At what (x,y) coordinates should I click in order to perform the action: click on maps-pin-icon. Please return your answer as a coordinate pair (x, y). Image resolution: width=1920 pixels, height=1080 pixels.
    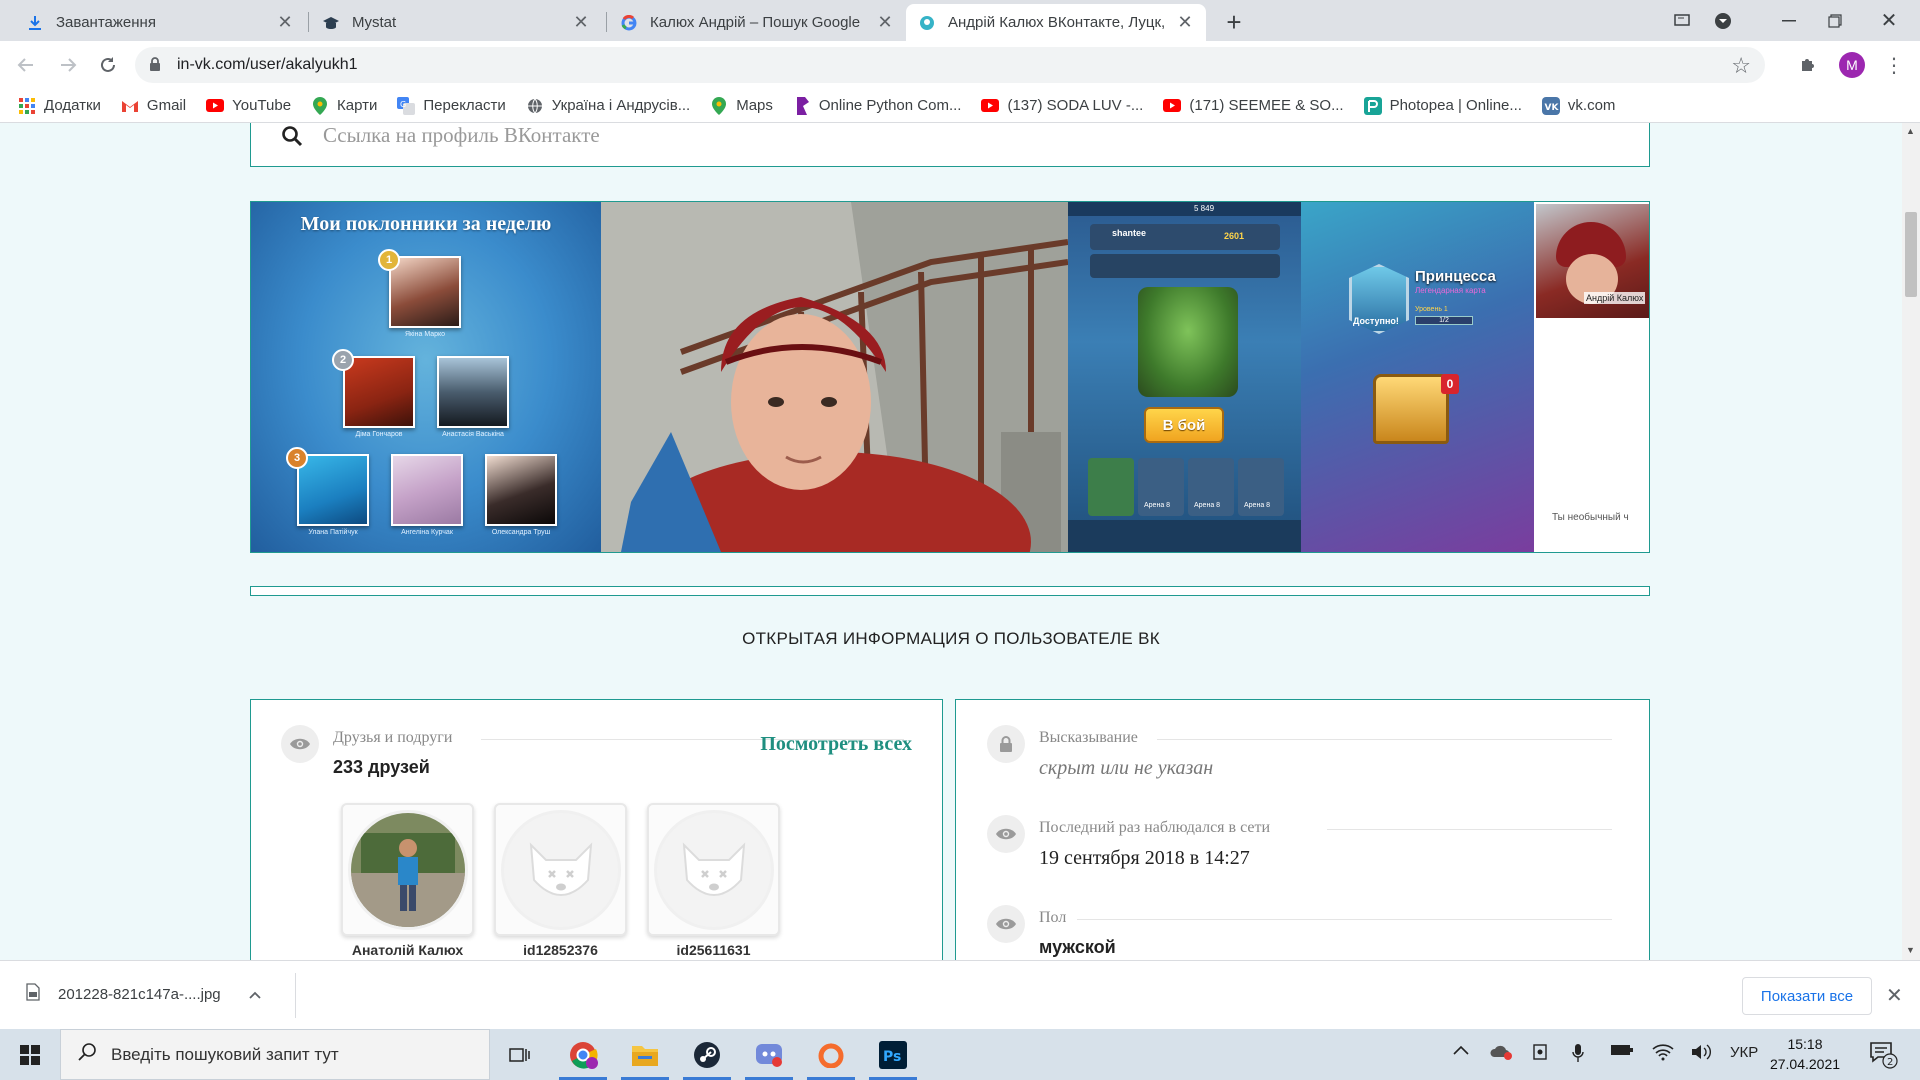
    Looking at the image, I should click on (719, 105).